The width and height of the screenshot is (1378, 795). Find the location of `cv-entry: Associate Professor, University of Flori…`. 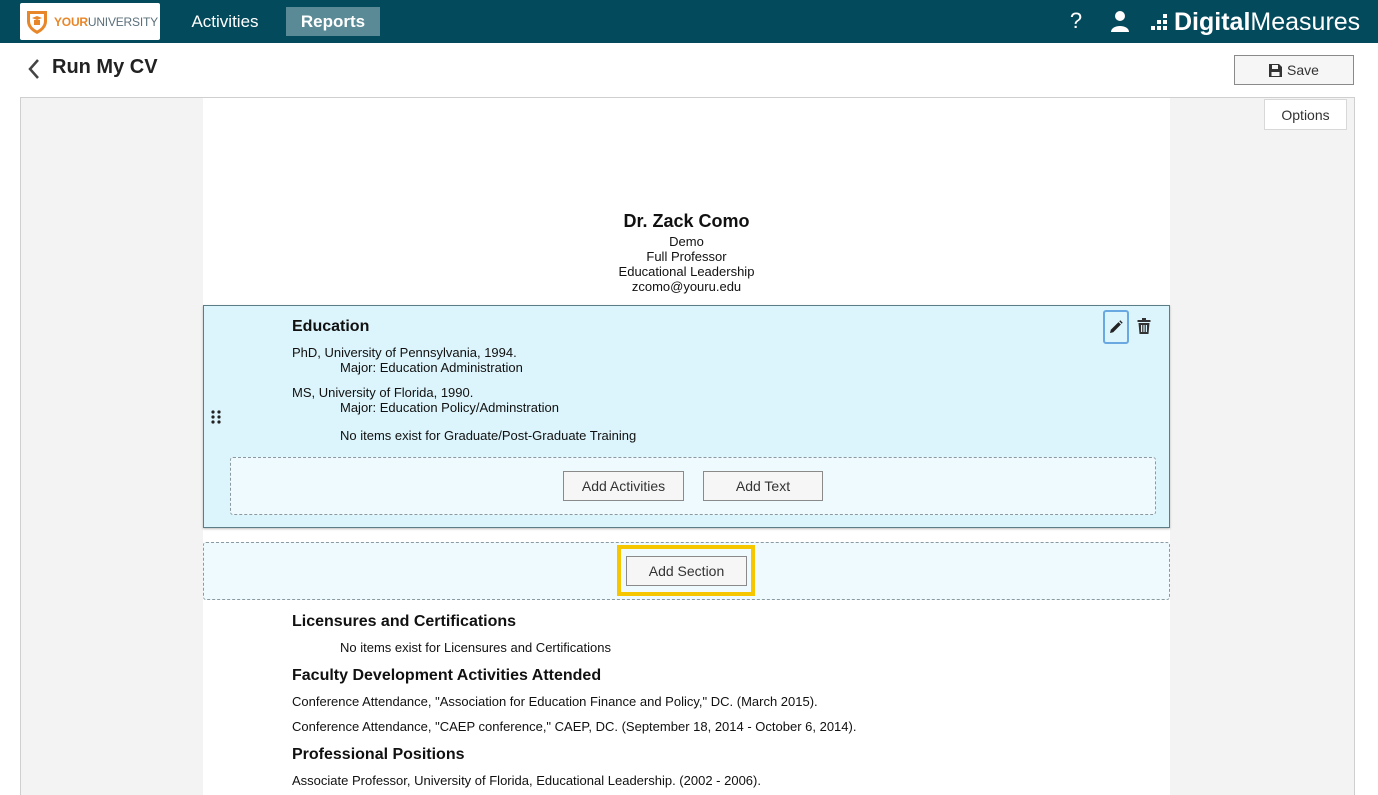

cv-entry: Associate Professor, University of Flori… is located at coordinates (526, 780).